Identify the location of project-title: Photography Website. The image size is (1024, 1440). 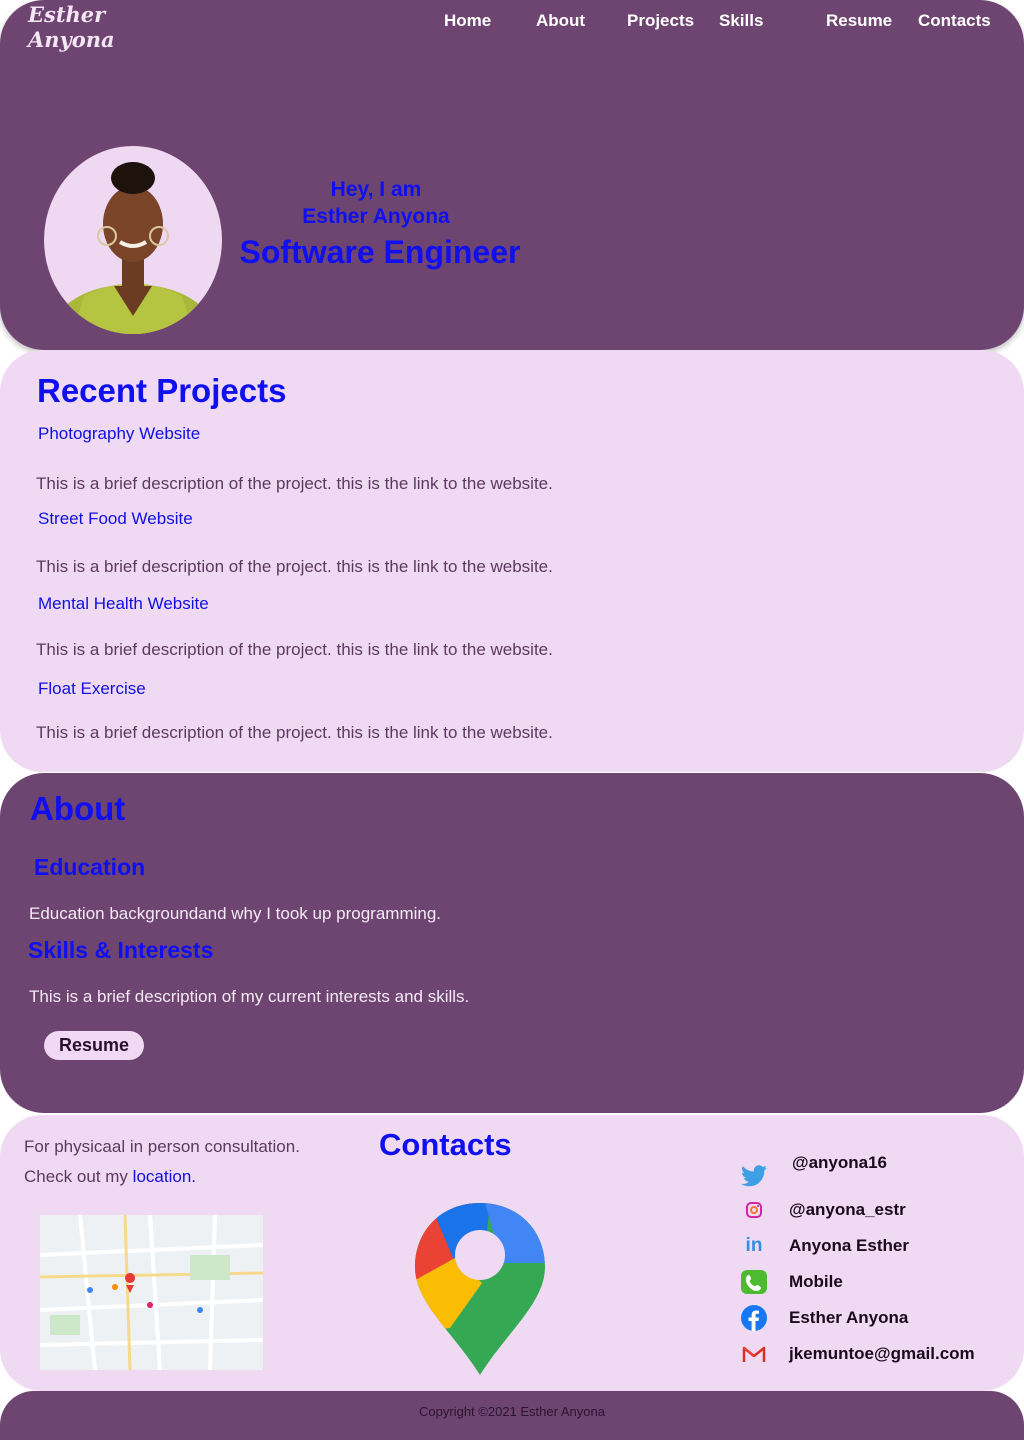
(119, 434).